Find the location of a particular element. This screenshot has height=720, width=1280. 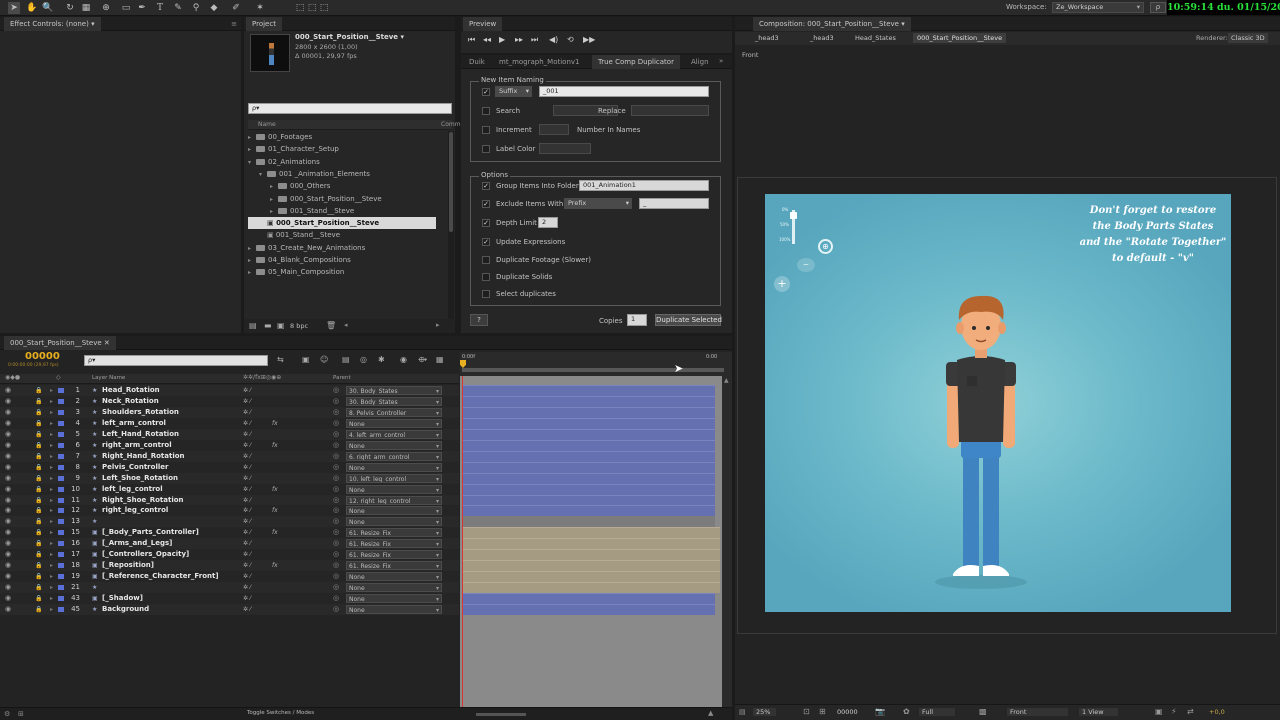

breadcrumb-item: _head3 is located at coordinates (822, 38).